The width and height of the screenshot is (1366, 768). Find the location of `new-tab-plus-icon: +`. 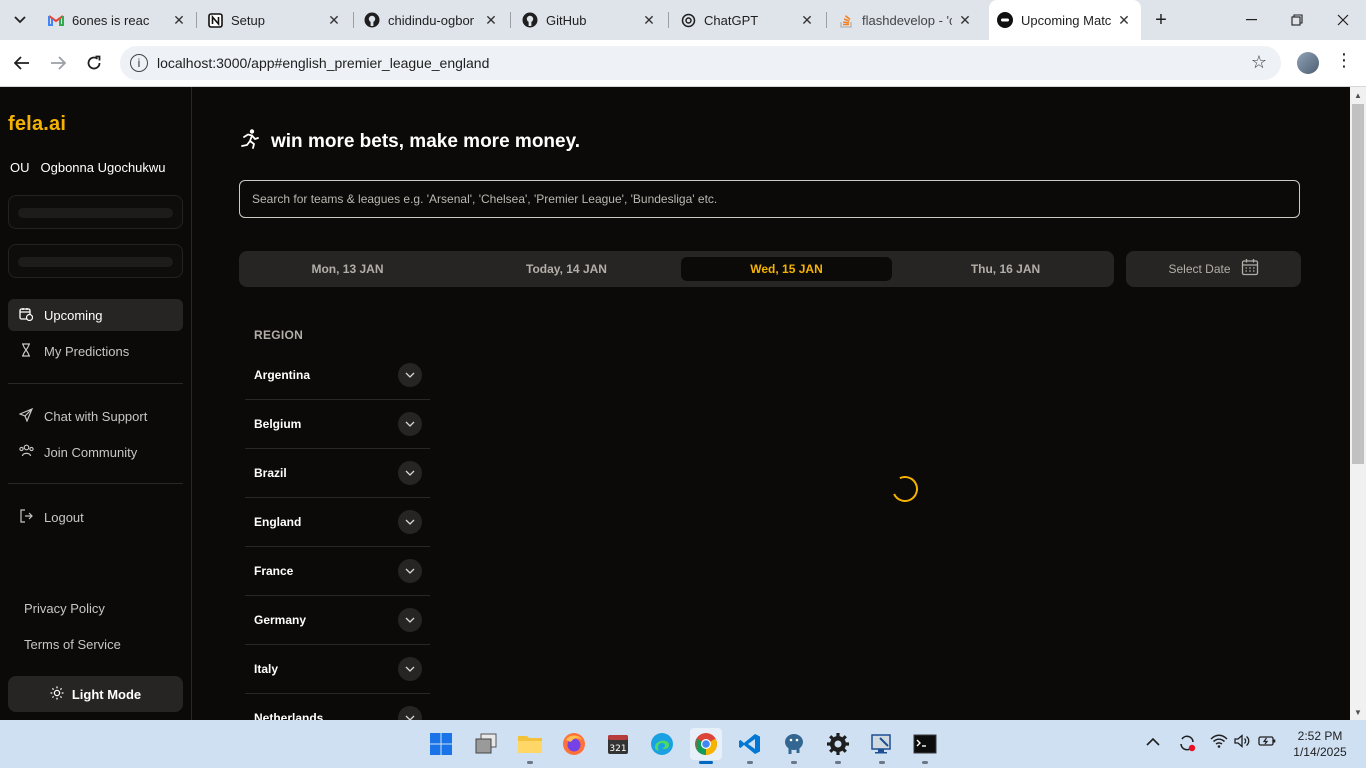

new-tab-plus-icon: + is located at coordinates (1161, 20).